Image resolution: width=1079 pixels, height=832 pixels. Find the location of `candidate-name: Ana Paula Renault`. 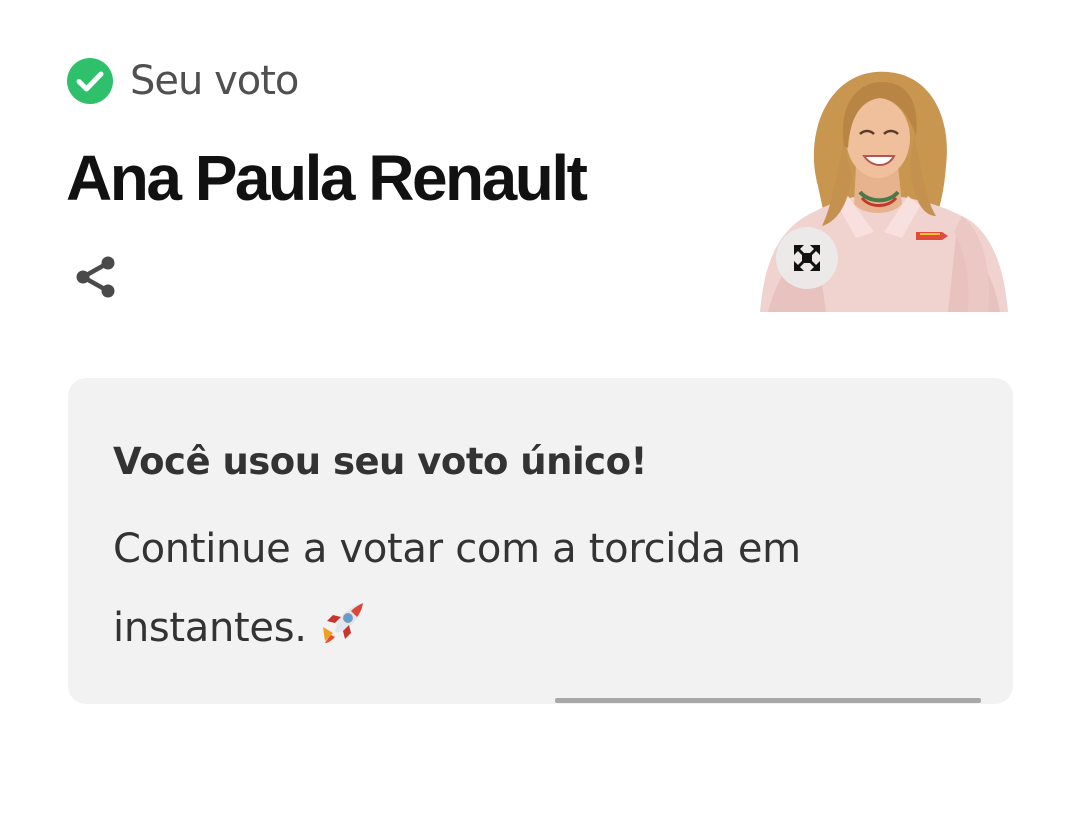

candidate-name: Ana Paula Renault is located at coordinates (327, 178).